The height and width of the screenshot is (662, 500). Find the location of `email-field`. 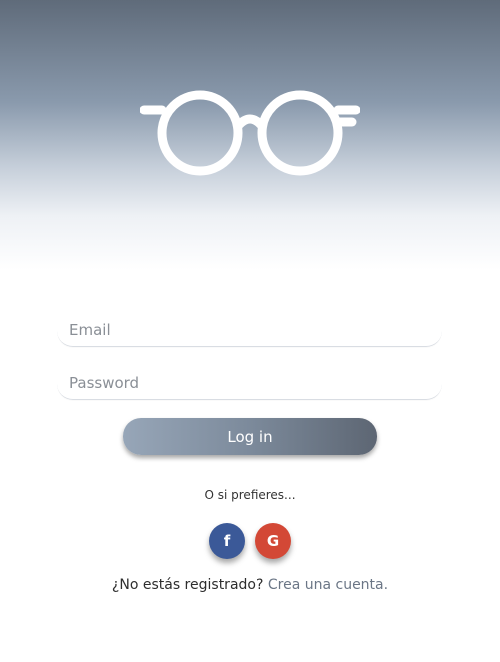

email-field is located at coordinates (249, 330).